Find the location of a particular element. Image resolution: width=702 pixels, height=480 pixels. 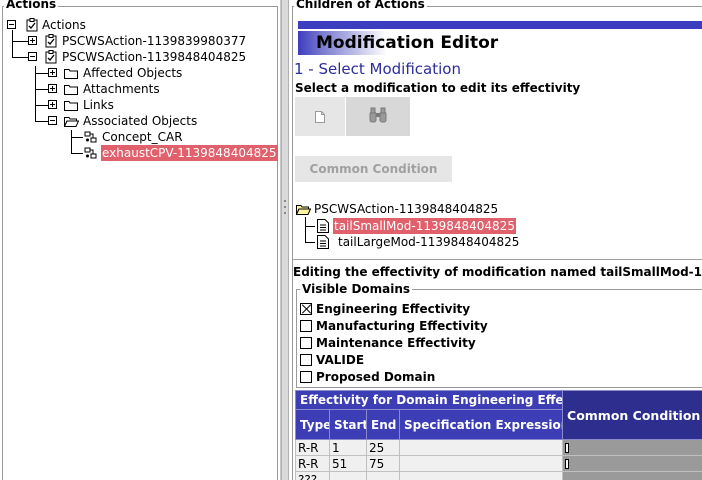

tree-node-affected-objects: Affected Objects is located at coordinates (140, 73).